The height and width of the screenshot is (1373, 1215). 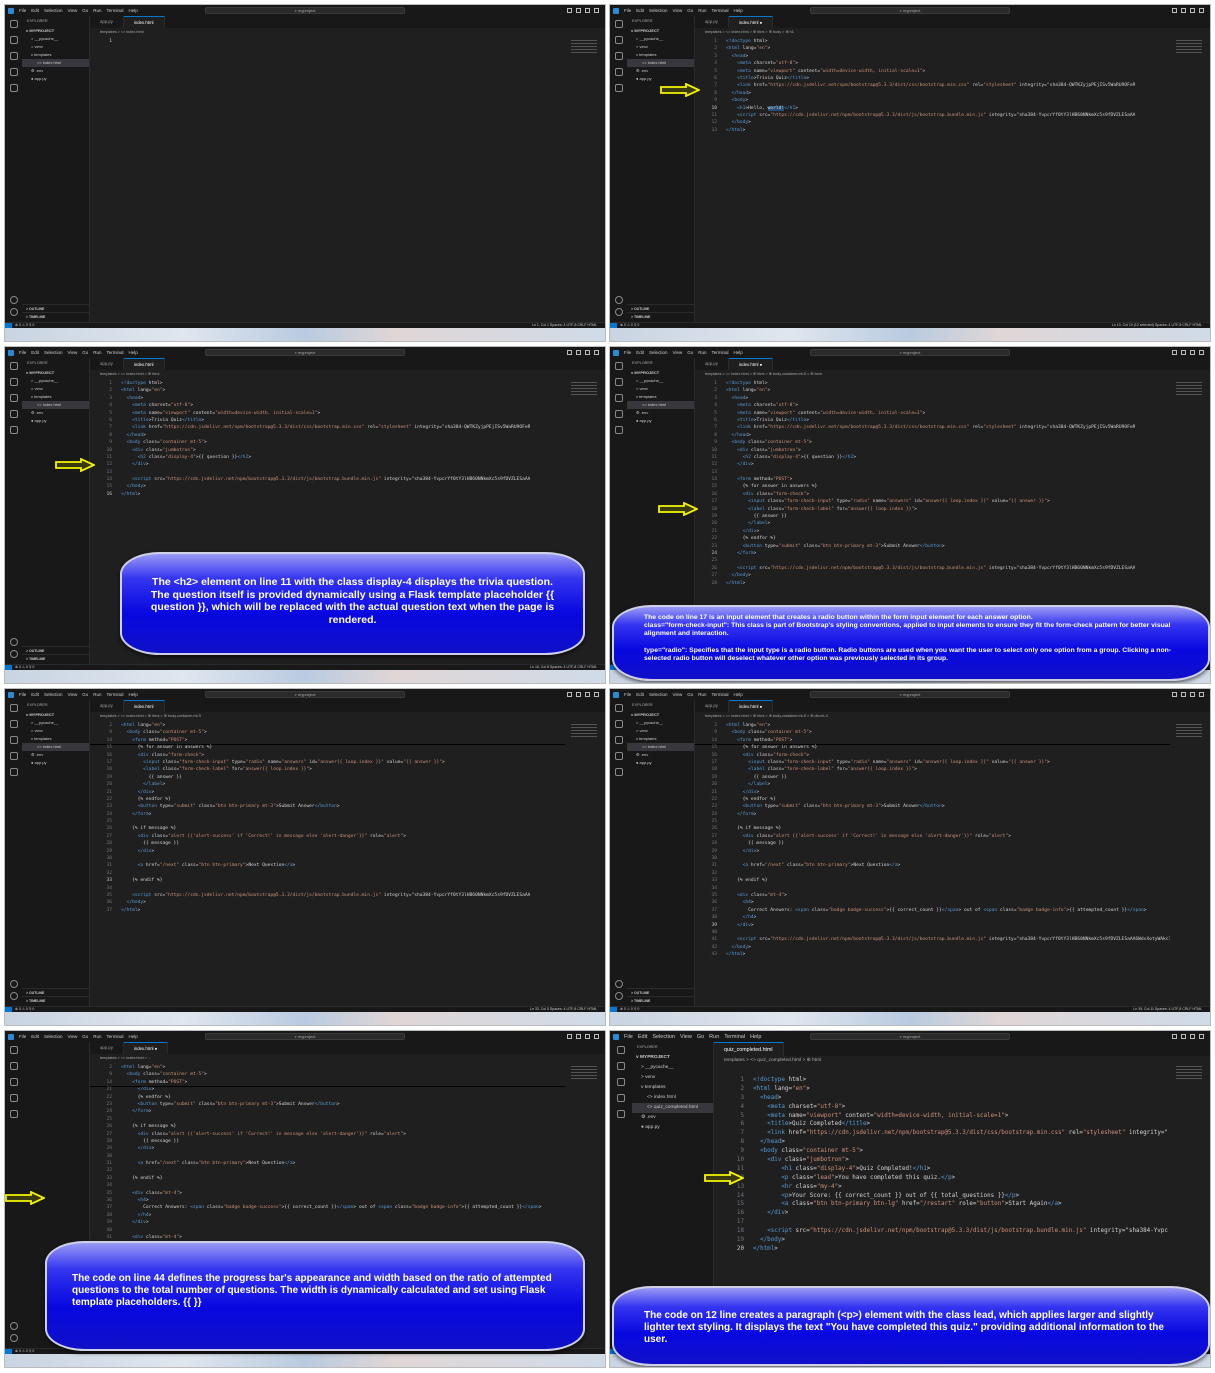 What do you see at coordinates (932, 814) in the screenshot?
I see `code-line: 24 </form>` at bounding box center [932, 814].